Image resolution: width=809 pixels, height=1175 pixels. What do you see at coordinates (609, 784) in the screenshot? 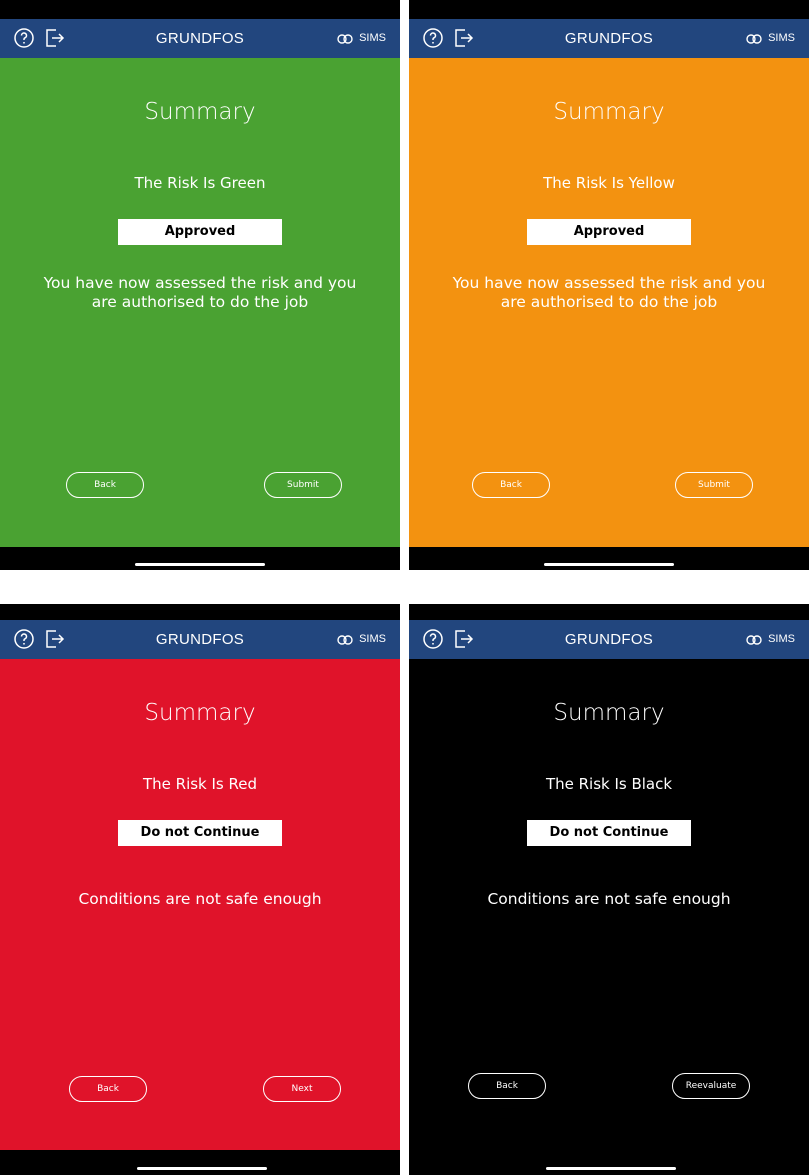
I see `risk-level-text: The Risk Is Black` at bounding box center [609, 784].